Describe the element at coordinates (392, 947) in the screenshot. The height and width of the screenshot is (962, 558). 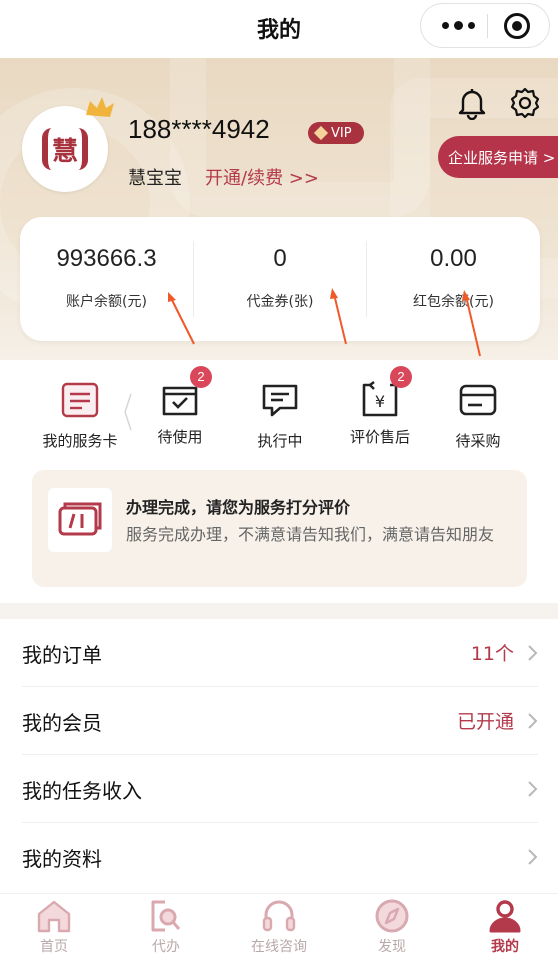
I see `tab-label: 发现` at that location.